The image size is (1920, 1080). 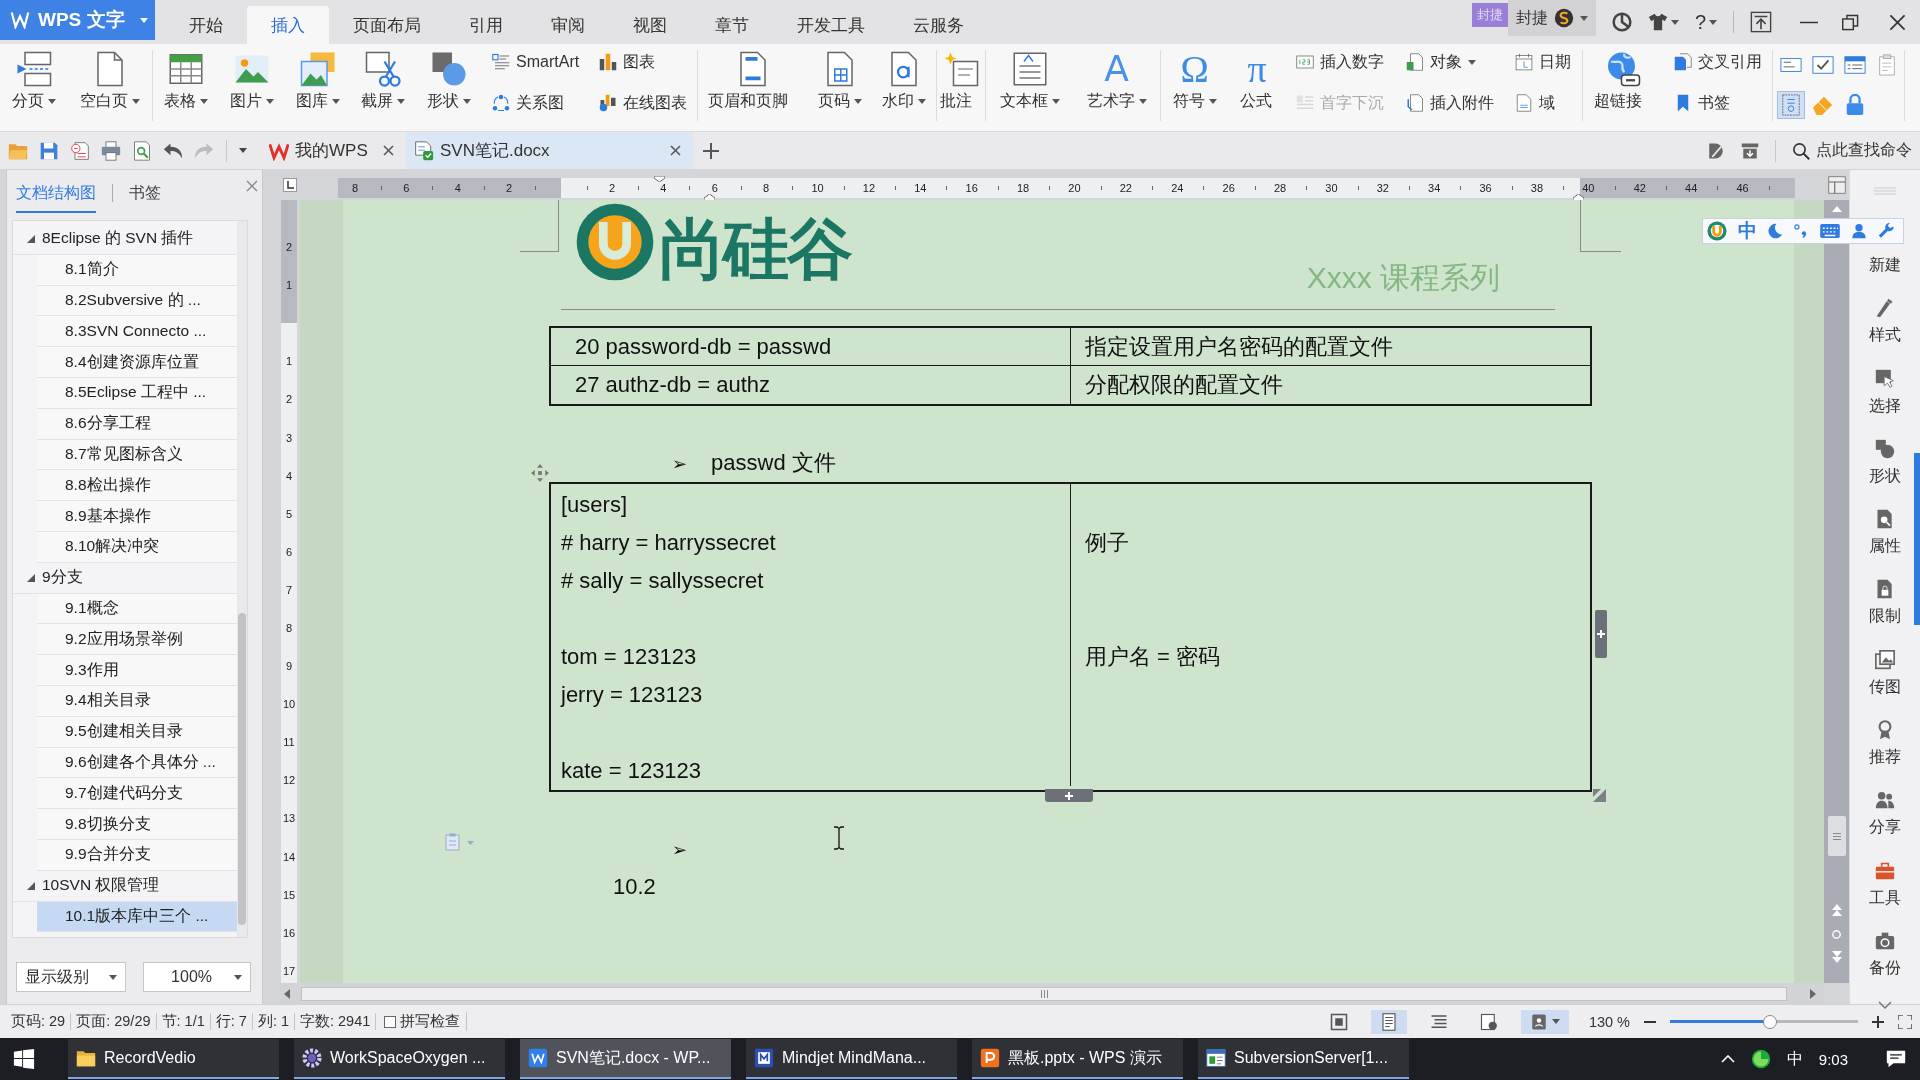 I want to click on table-button: 表格, so click(x=185, y=85).